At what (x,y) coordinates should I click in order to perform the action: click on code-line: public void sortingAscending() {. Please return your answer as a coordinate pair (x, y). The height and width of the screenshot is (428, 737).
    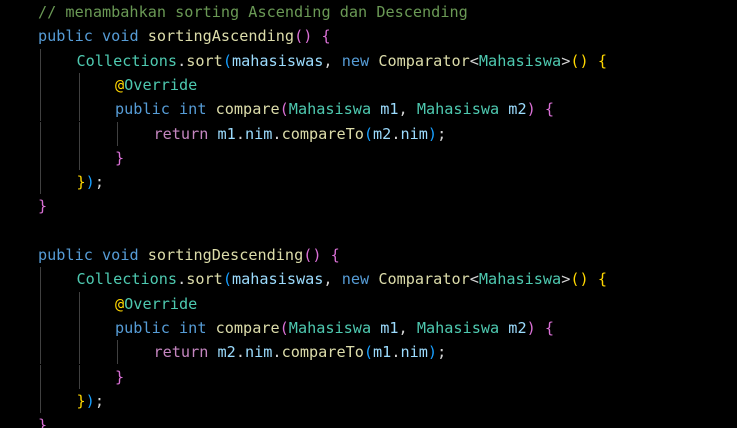
    Looking at the image, I should click on (184, 36).